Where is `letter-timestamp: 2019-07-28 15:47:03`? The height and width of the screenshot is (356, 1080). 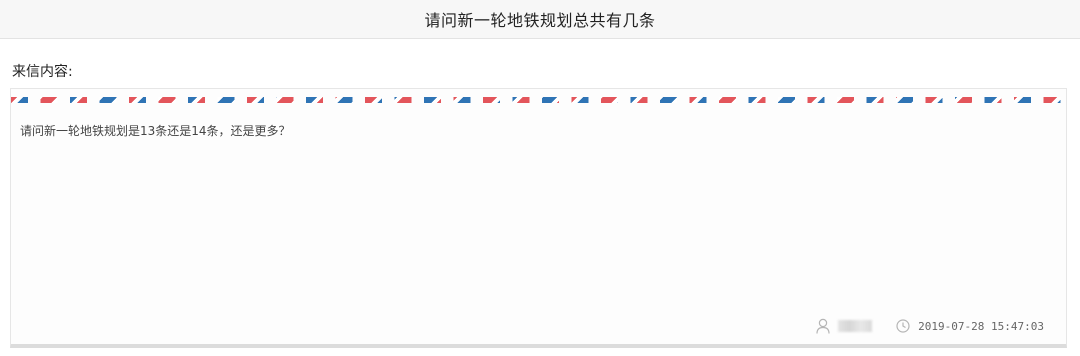 letter-timestamp: 2019-07-28 15:47:03 is located at coordinates (981, 326).